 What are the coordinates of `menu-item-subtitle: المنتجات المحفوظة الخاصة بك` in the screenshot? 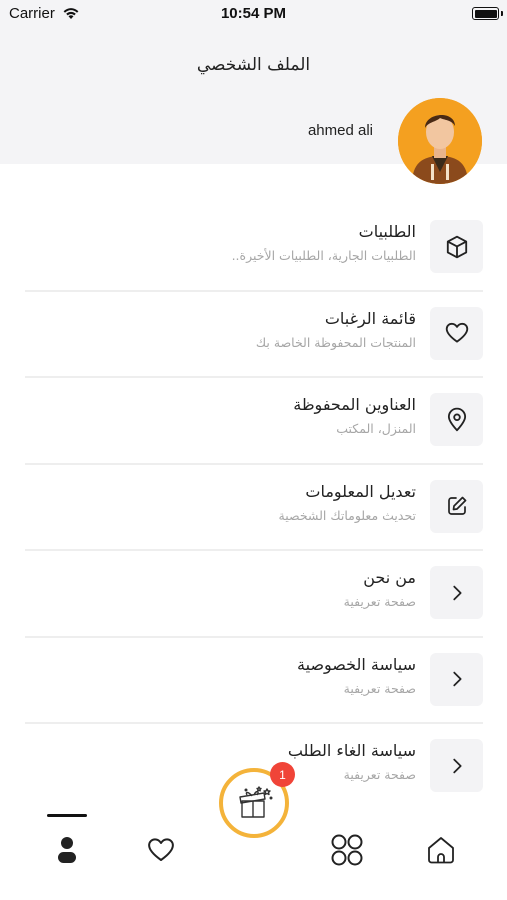 It's located at (335, 342).